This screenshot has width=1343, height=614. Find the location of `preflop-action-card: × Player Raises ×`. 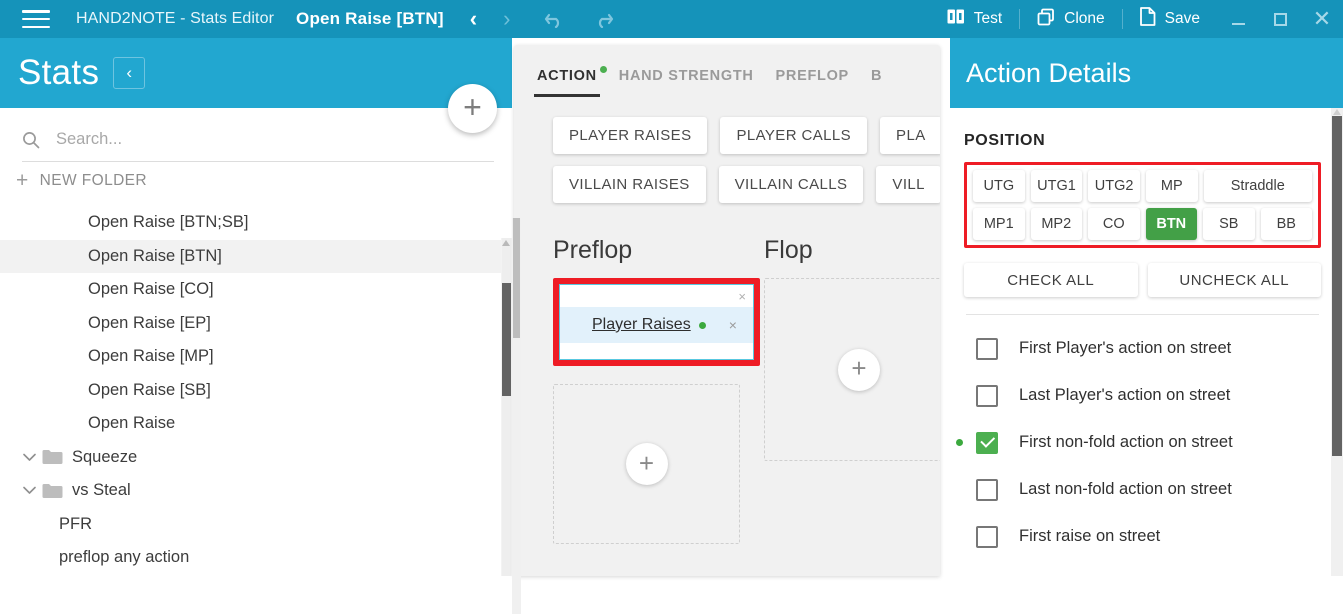

preflop-action-card: × Player Raises × is located at coordinates (656, 322).